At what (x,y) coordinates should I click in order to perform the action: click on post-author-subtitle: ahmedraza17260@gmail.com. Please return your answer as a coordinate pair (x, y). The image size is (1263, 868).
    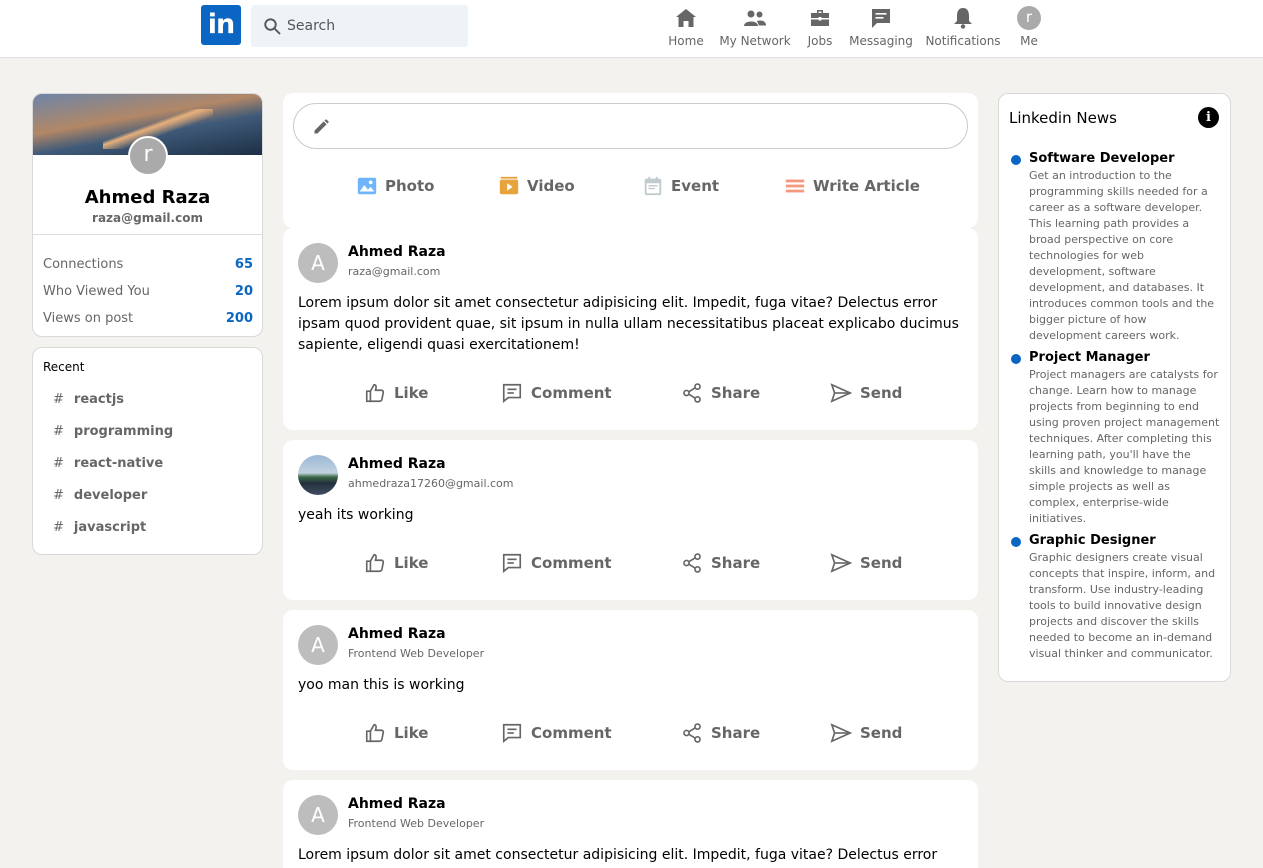
    Looking at the image, I should click on (431, 483).